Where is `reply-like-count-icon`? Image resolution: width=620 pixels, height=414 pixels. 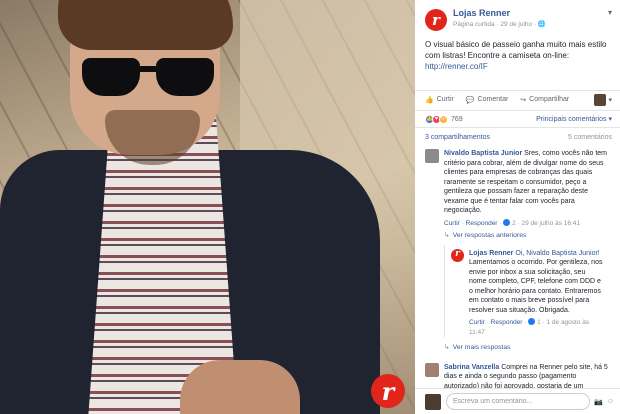 reply-like-count-icon is located at coordinates (532, 321).